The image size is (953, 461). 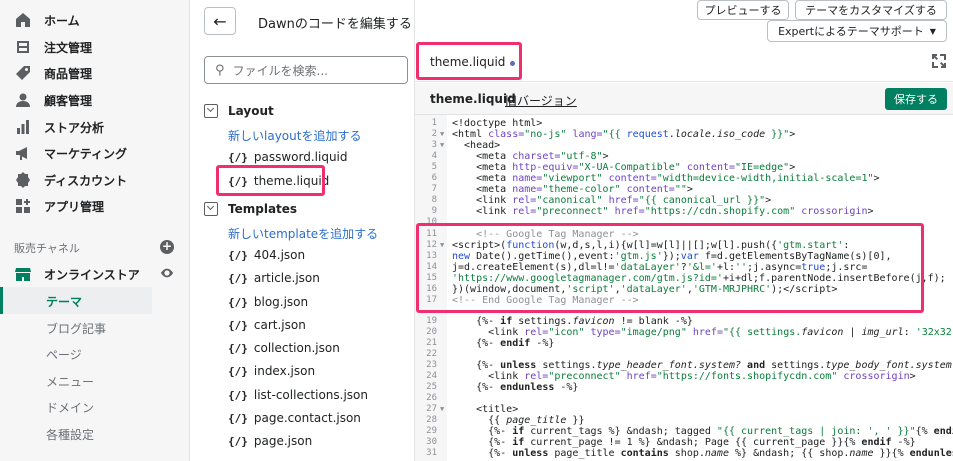 What do you see at coordinates (76, 328) in the screenshot?
I see `sub-item-blog: ブログ記事` at bounding box center [76, 328].